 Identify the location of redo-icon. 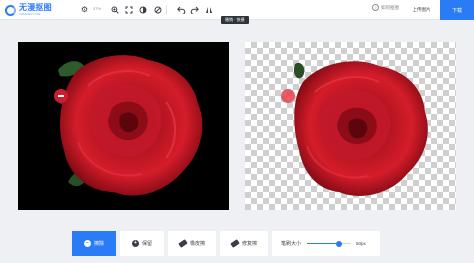
(194, 9).